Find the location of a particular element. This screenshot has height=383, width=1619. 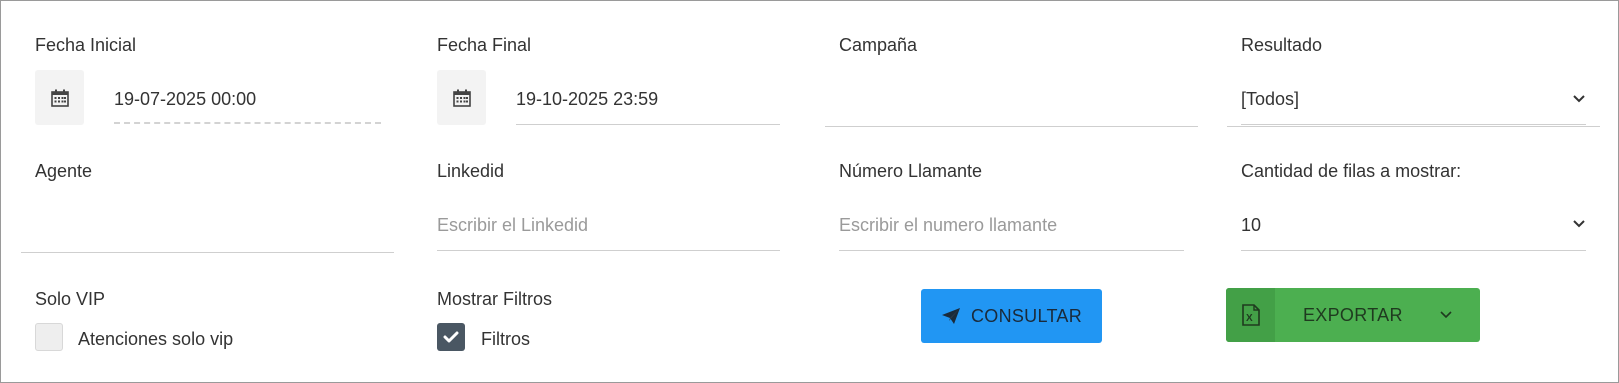

solo-vip-checkbox is located at coordinates (49, 337).